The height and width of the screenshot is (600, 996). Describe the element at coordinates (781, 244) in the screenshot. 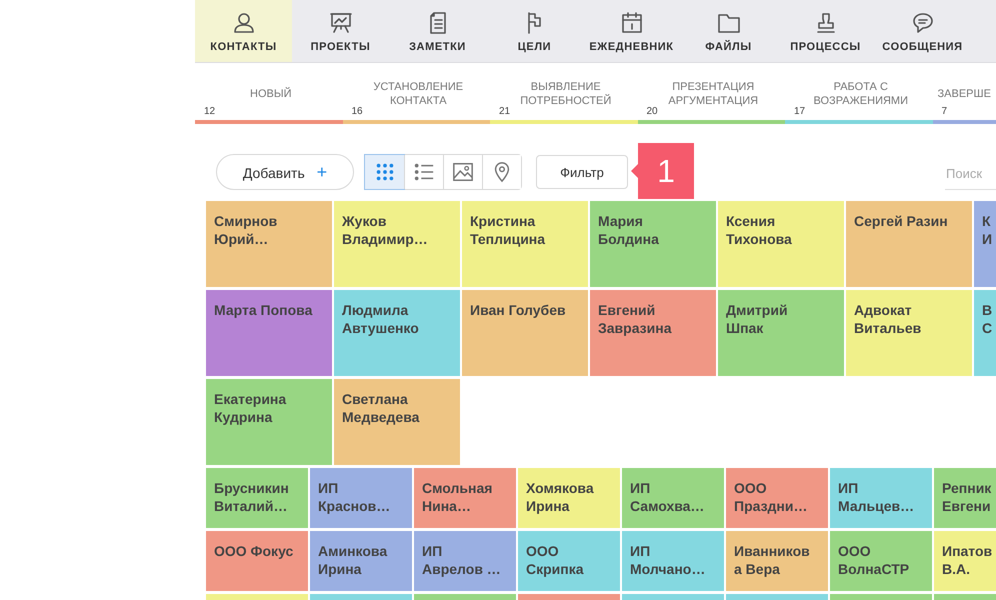

I see `contact-card: Ксения Тихонова` at that location.